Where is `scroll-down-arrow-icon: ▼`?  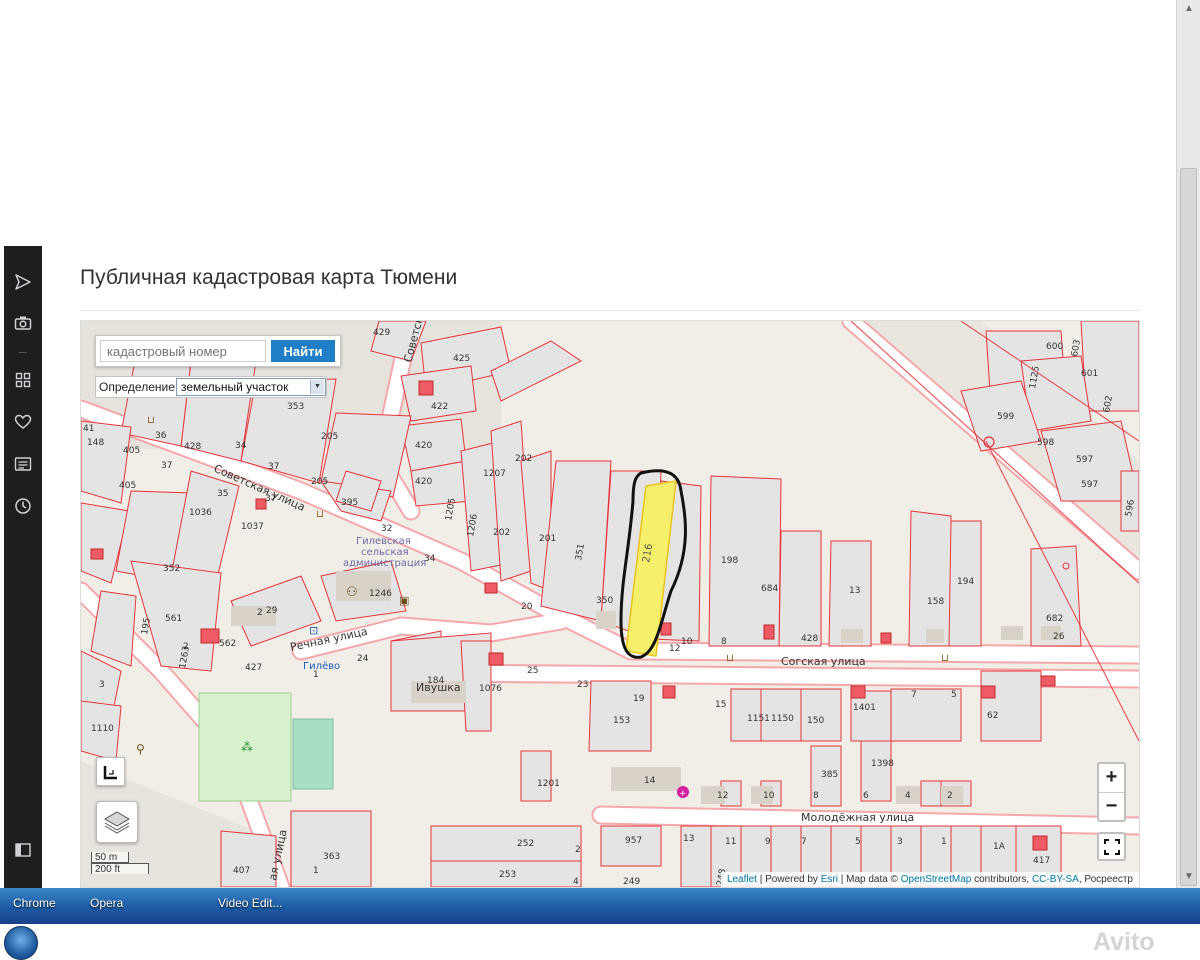 scroll-down-arrow-icon: ▼ is located at coordinates (1188, 877).